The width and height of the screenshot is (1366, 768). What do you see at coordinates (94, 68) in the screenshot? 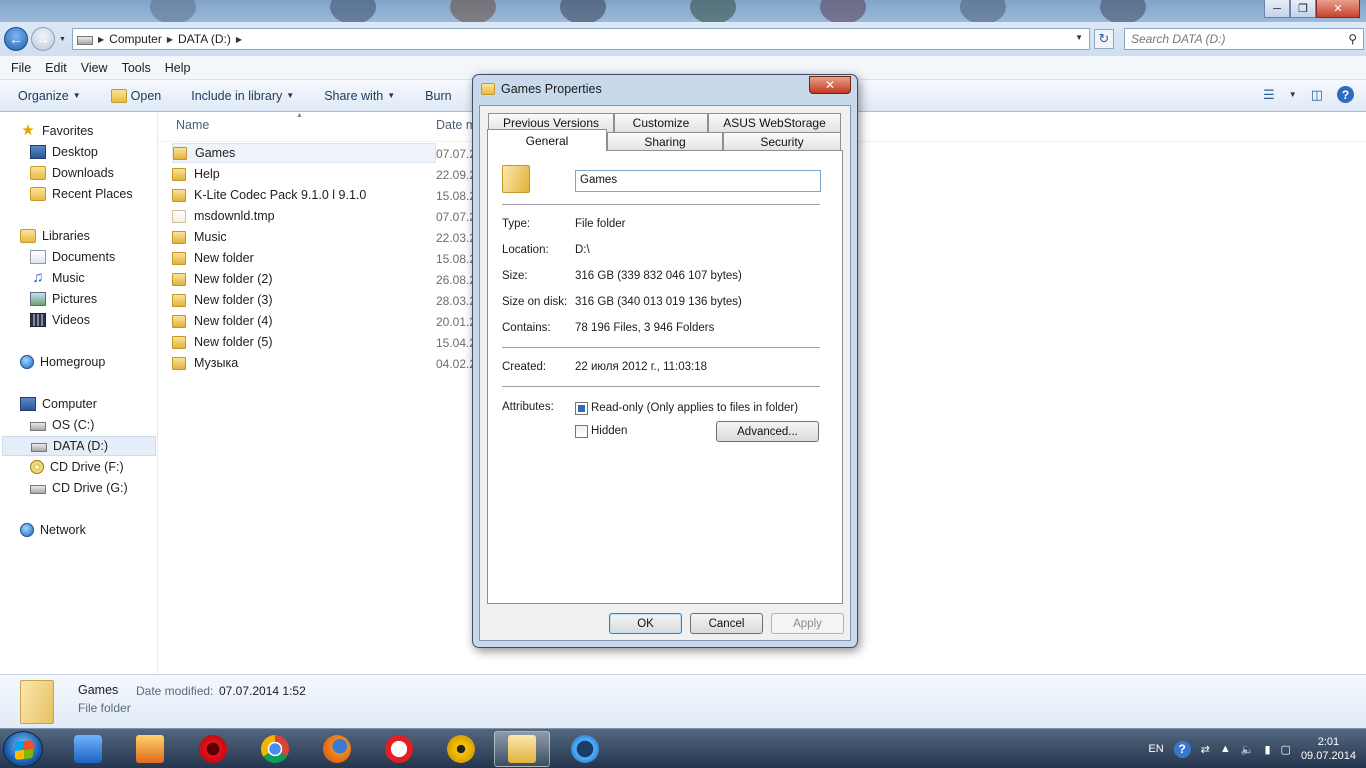
I see `menu-view: View` at bounding box center [94, 68].